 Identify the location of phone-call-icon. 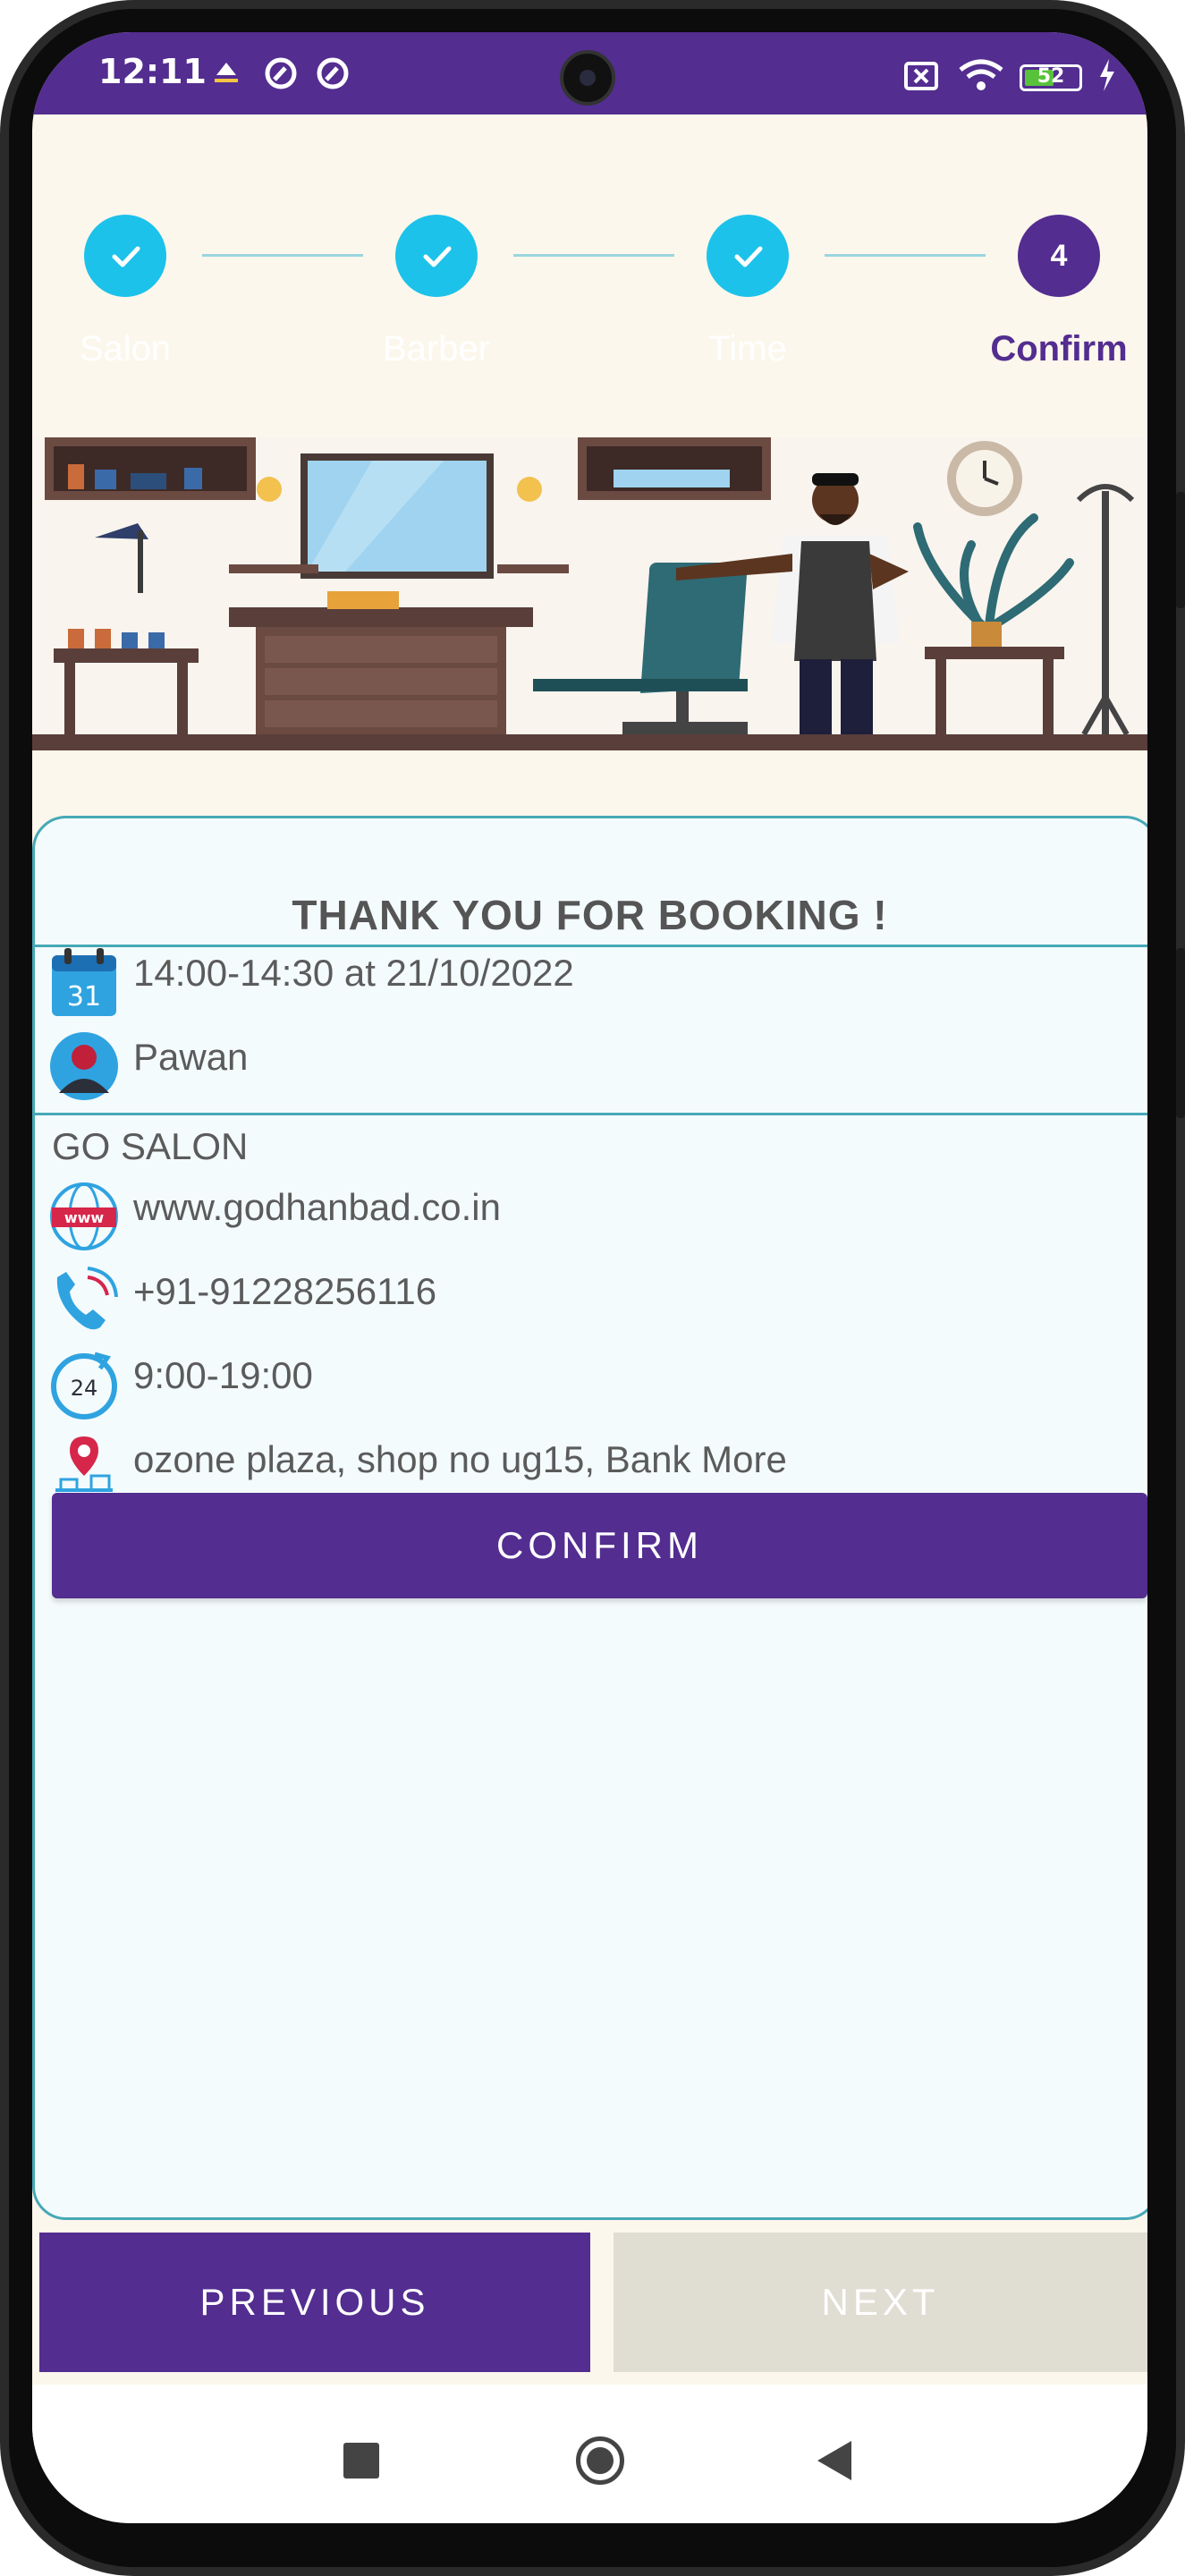
(84, 1300).